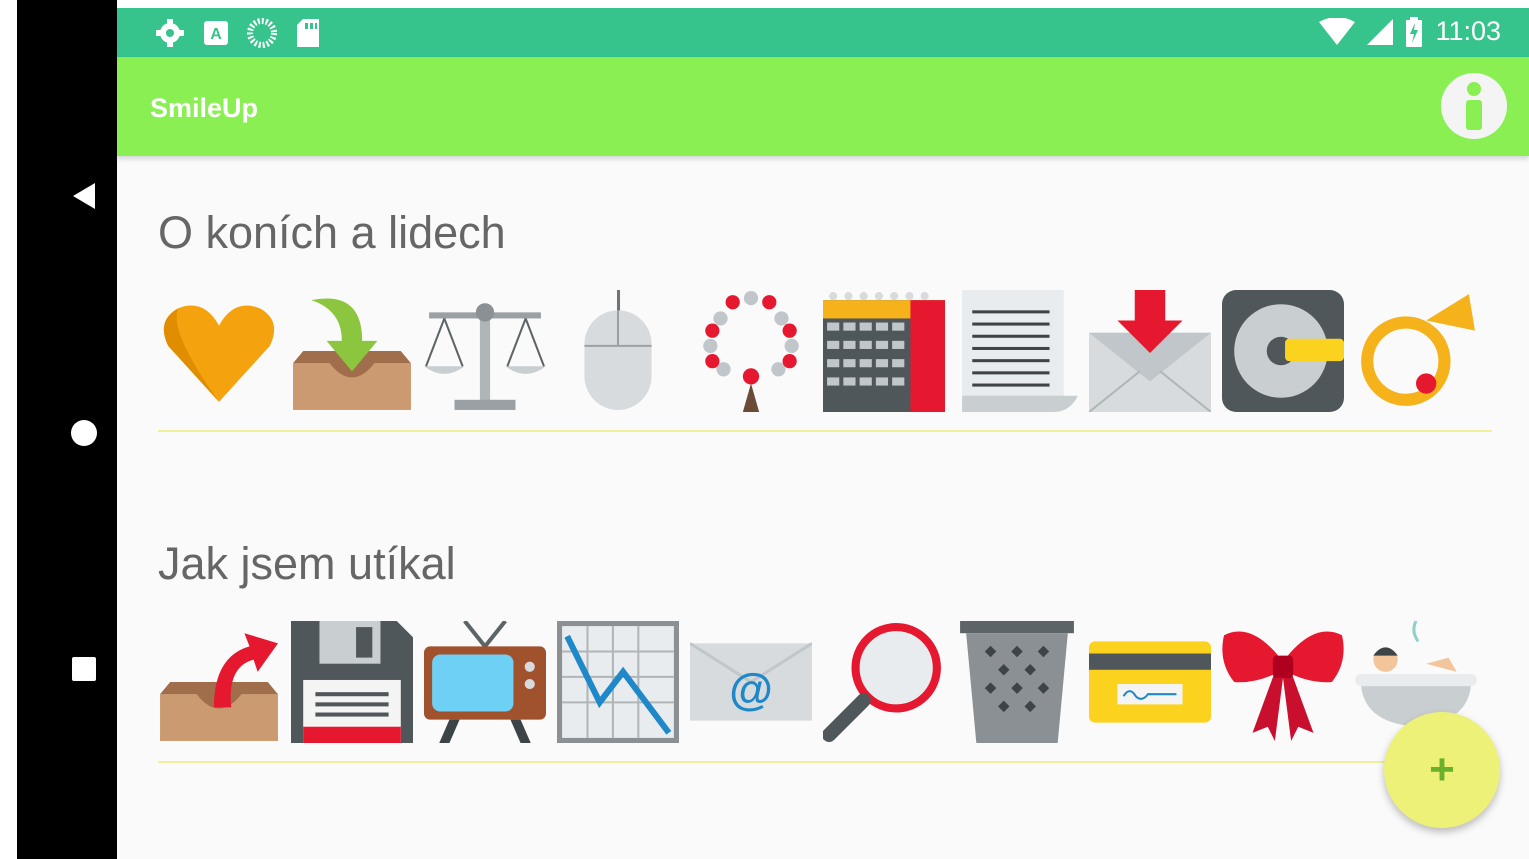 The height and width of the screenshot is (859, 1529). Describe the element at coordinates (1283, 351) in the screenshot. I see `minidisc-icon` at that location.